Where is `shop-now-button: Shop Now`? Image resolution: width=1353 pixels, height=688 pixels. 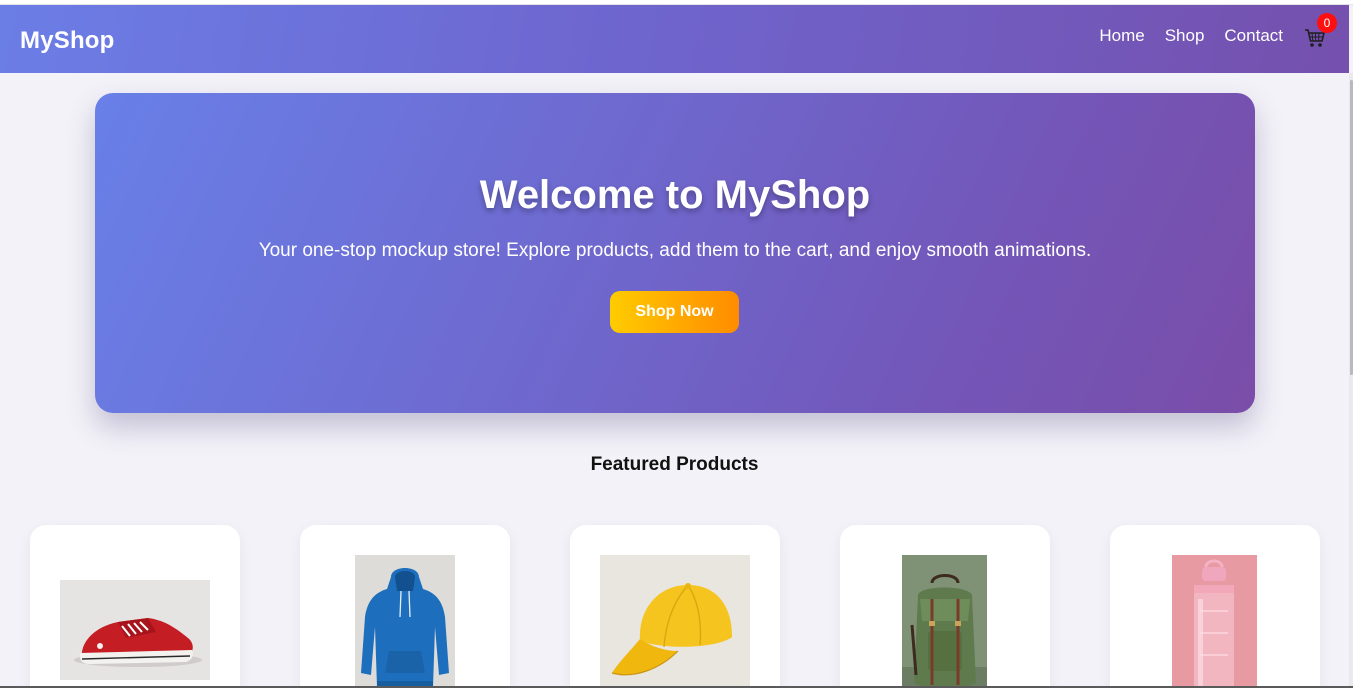
shop-now-button: Shop Now is located at coordinates (674, 312).